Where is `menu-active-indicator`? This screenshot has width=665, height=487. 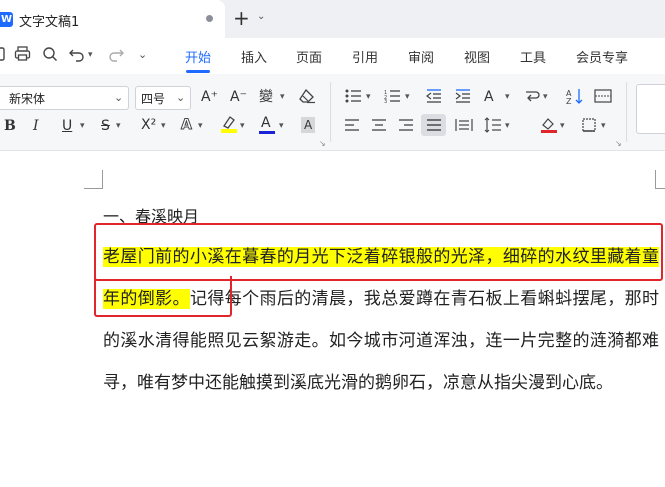 menu-active-indicator is located at coordinates (198, 71).